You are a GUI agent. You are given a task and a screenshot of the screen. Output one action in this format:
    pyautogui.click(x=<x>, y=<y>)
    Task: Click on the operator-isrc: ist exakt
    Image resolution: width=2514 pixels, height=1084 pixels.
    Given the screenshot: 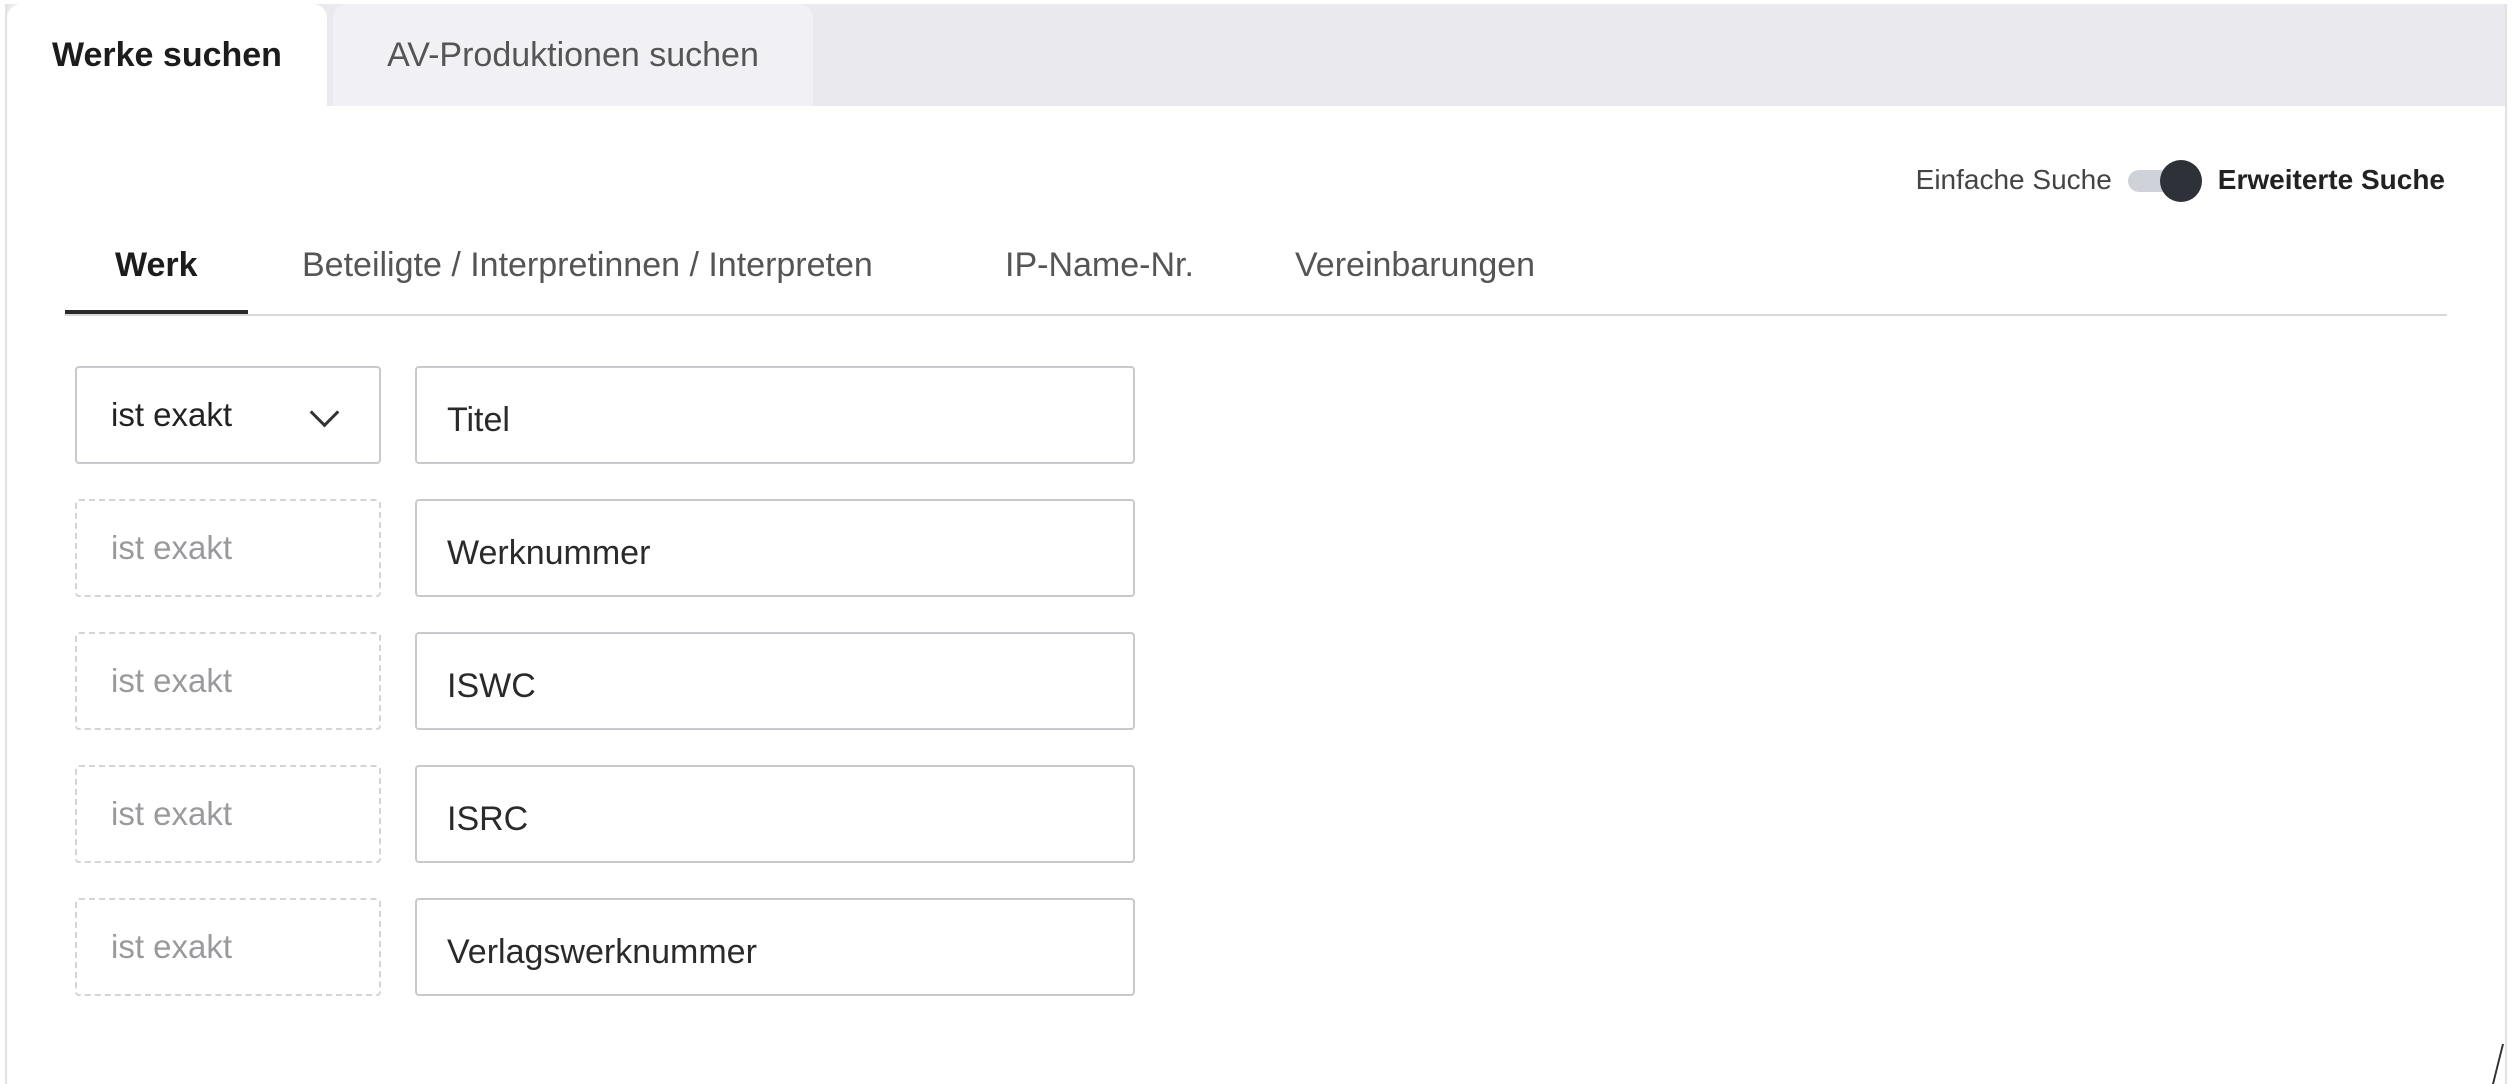 What is the action you would take?
    pyautogui.click(x=228, y=814)
    